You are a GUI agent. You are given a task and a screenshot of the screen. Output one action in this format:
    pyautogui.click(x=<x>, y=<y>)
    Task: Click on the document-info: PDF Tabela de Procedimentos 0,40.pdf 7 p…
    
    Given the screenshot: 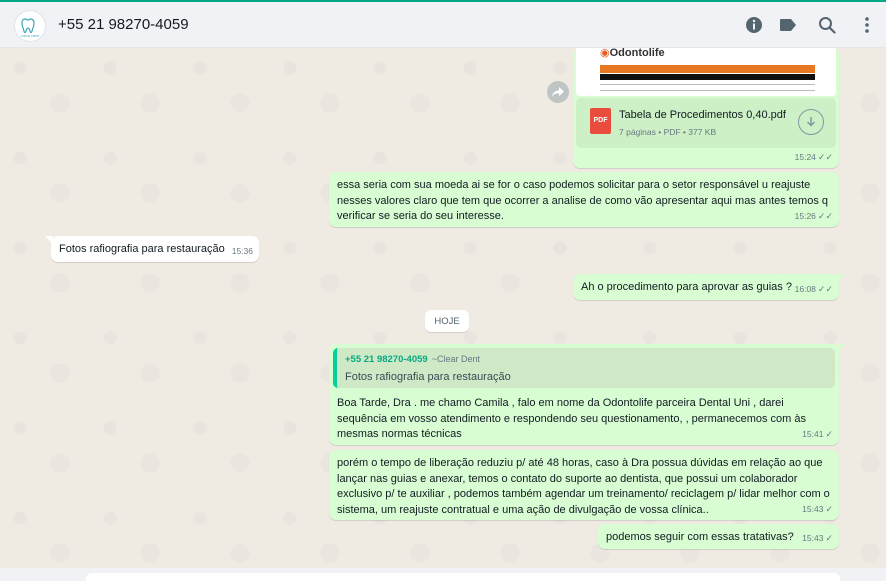 What is the action you would take?
    pyautogui.click(x=706, y=123)
    